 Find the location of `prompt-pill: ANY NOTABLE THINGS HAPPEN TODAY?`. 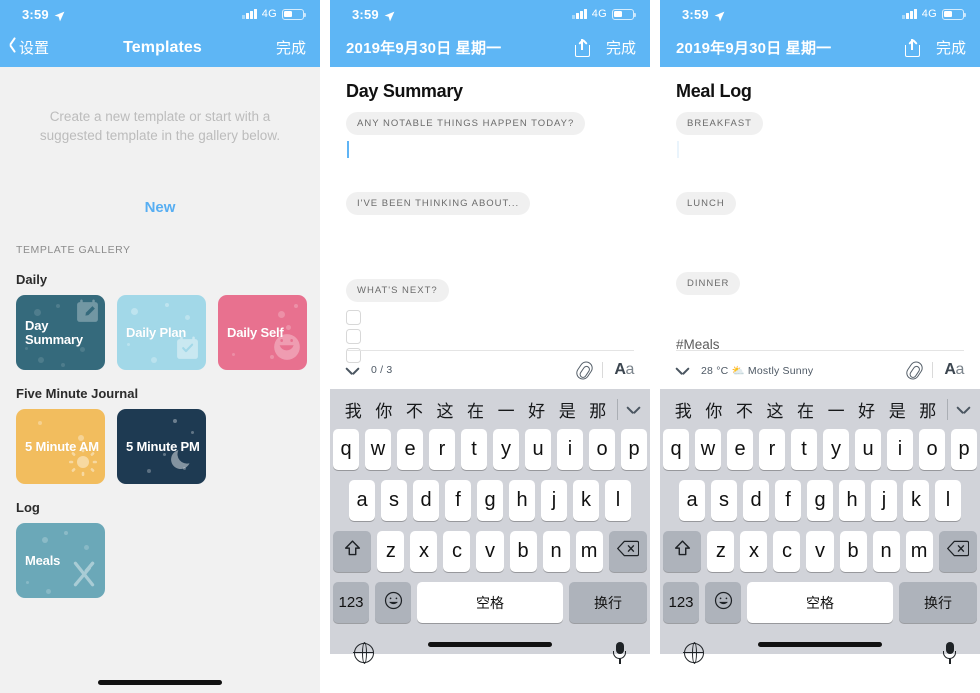

prompt-pill: ANY NOTABLE THINGS HAPPEN TODAY? is located at coordinates (466, 123).